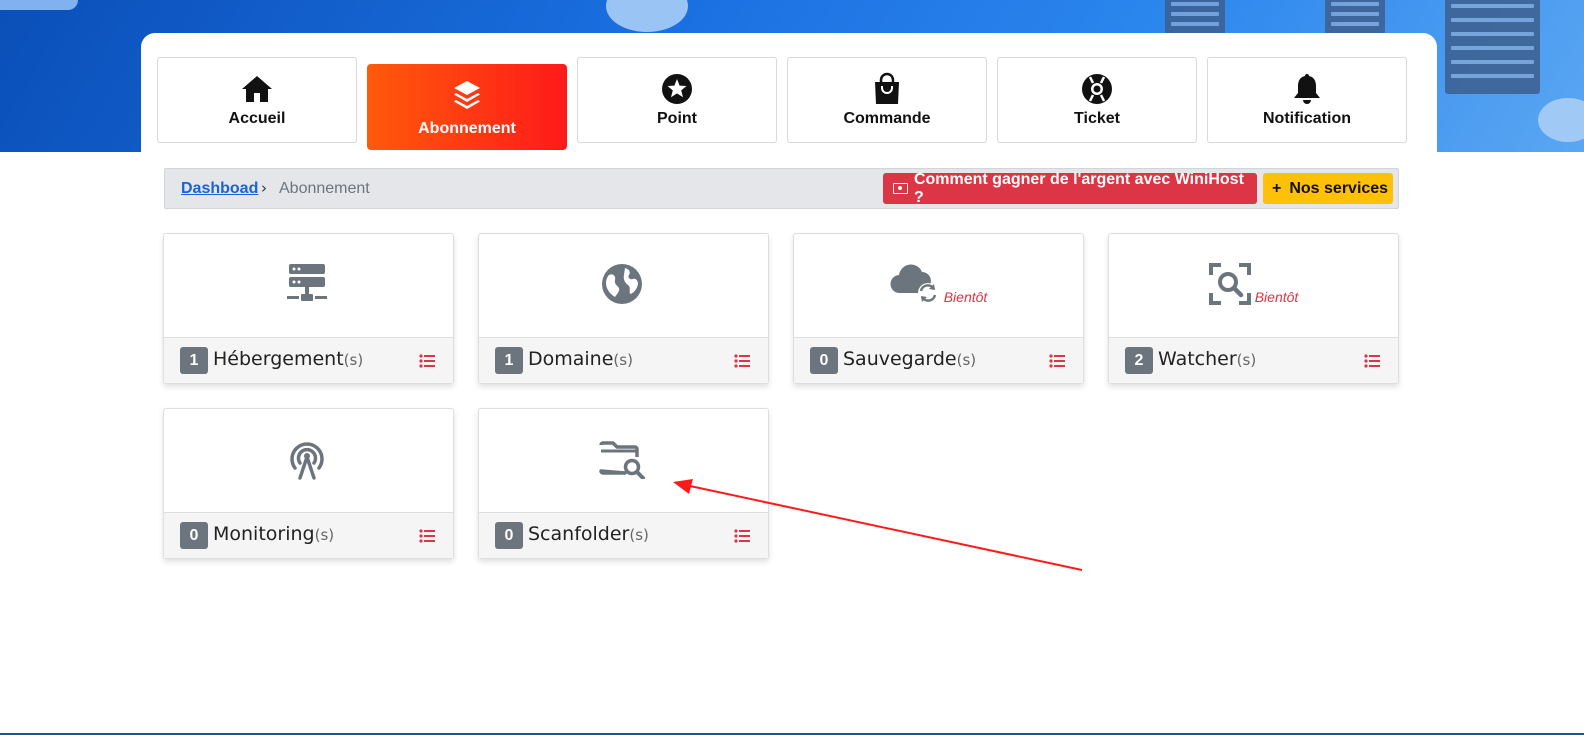 Image resolution: width=1584 pixels, height=735 pixels. What do you see at coordinates (1253, 308) in the screenshot?
I see `card-watcher: Bientôt 2 Watcher(s)` at bounding box center [1253, 308].